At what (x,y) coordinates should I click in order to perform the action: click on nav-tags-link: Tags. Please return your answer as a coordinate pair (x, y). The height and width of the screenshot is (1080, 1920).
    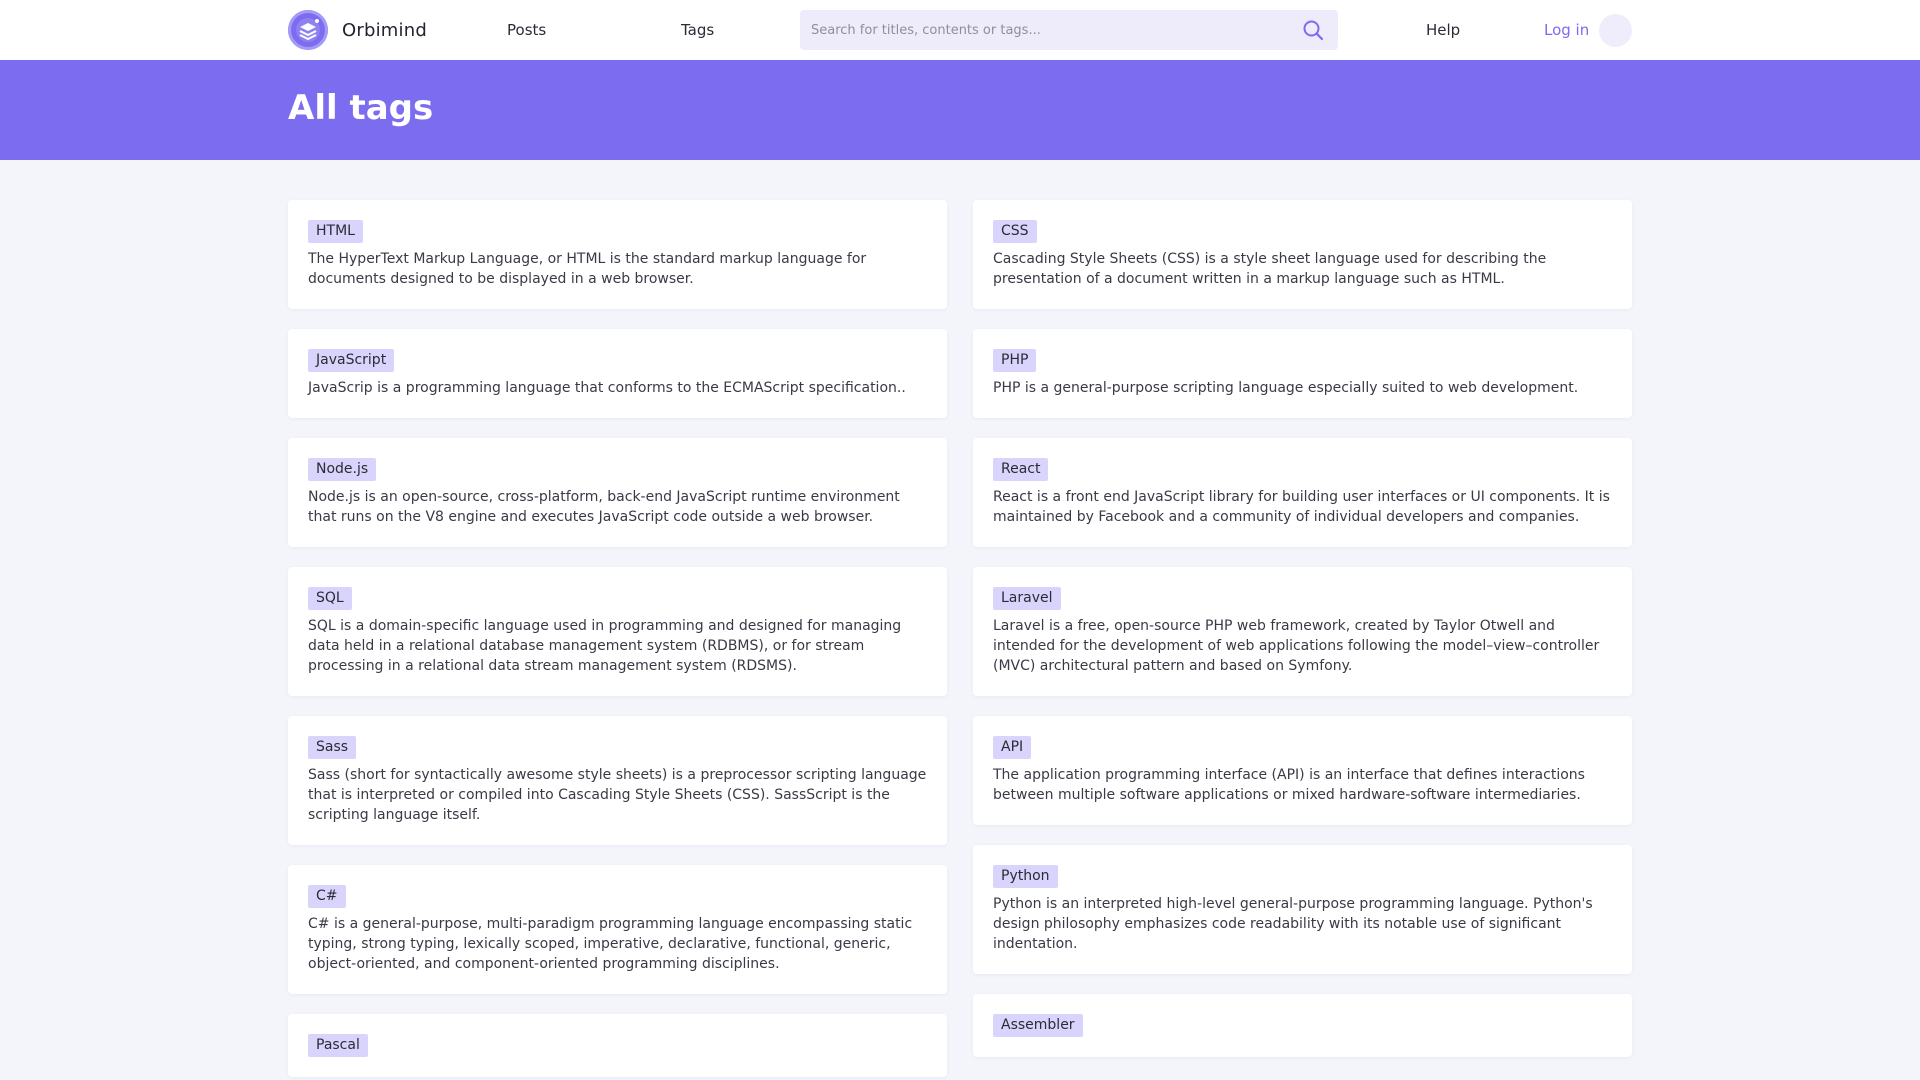
    Looking at the image, I should click on (697, 30).